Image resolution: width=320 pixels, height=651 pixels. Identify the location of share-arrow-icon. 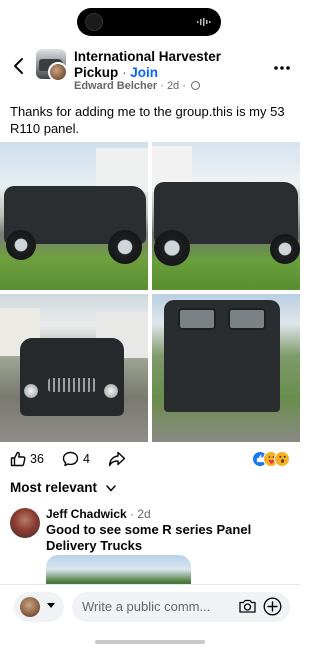
(117, 459).